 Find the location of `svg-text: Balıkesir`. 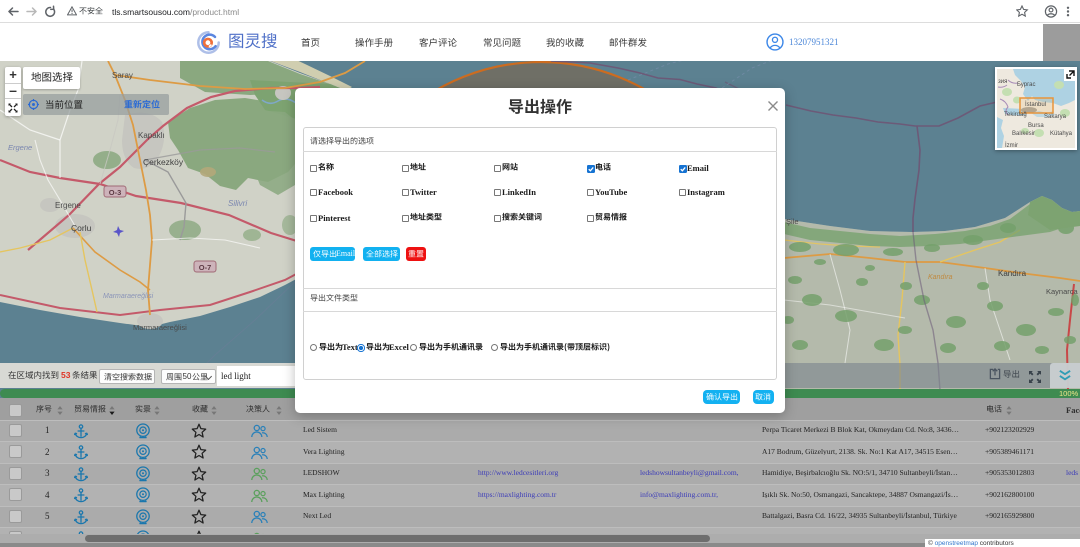

svg-text: Balıkesir is located at coordinates (1023, 134).